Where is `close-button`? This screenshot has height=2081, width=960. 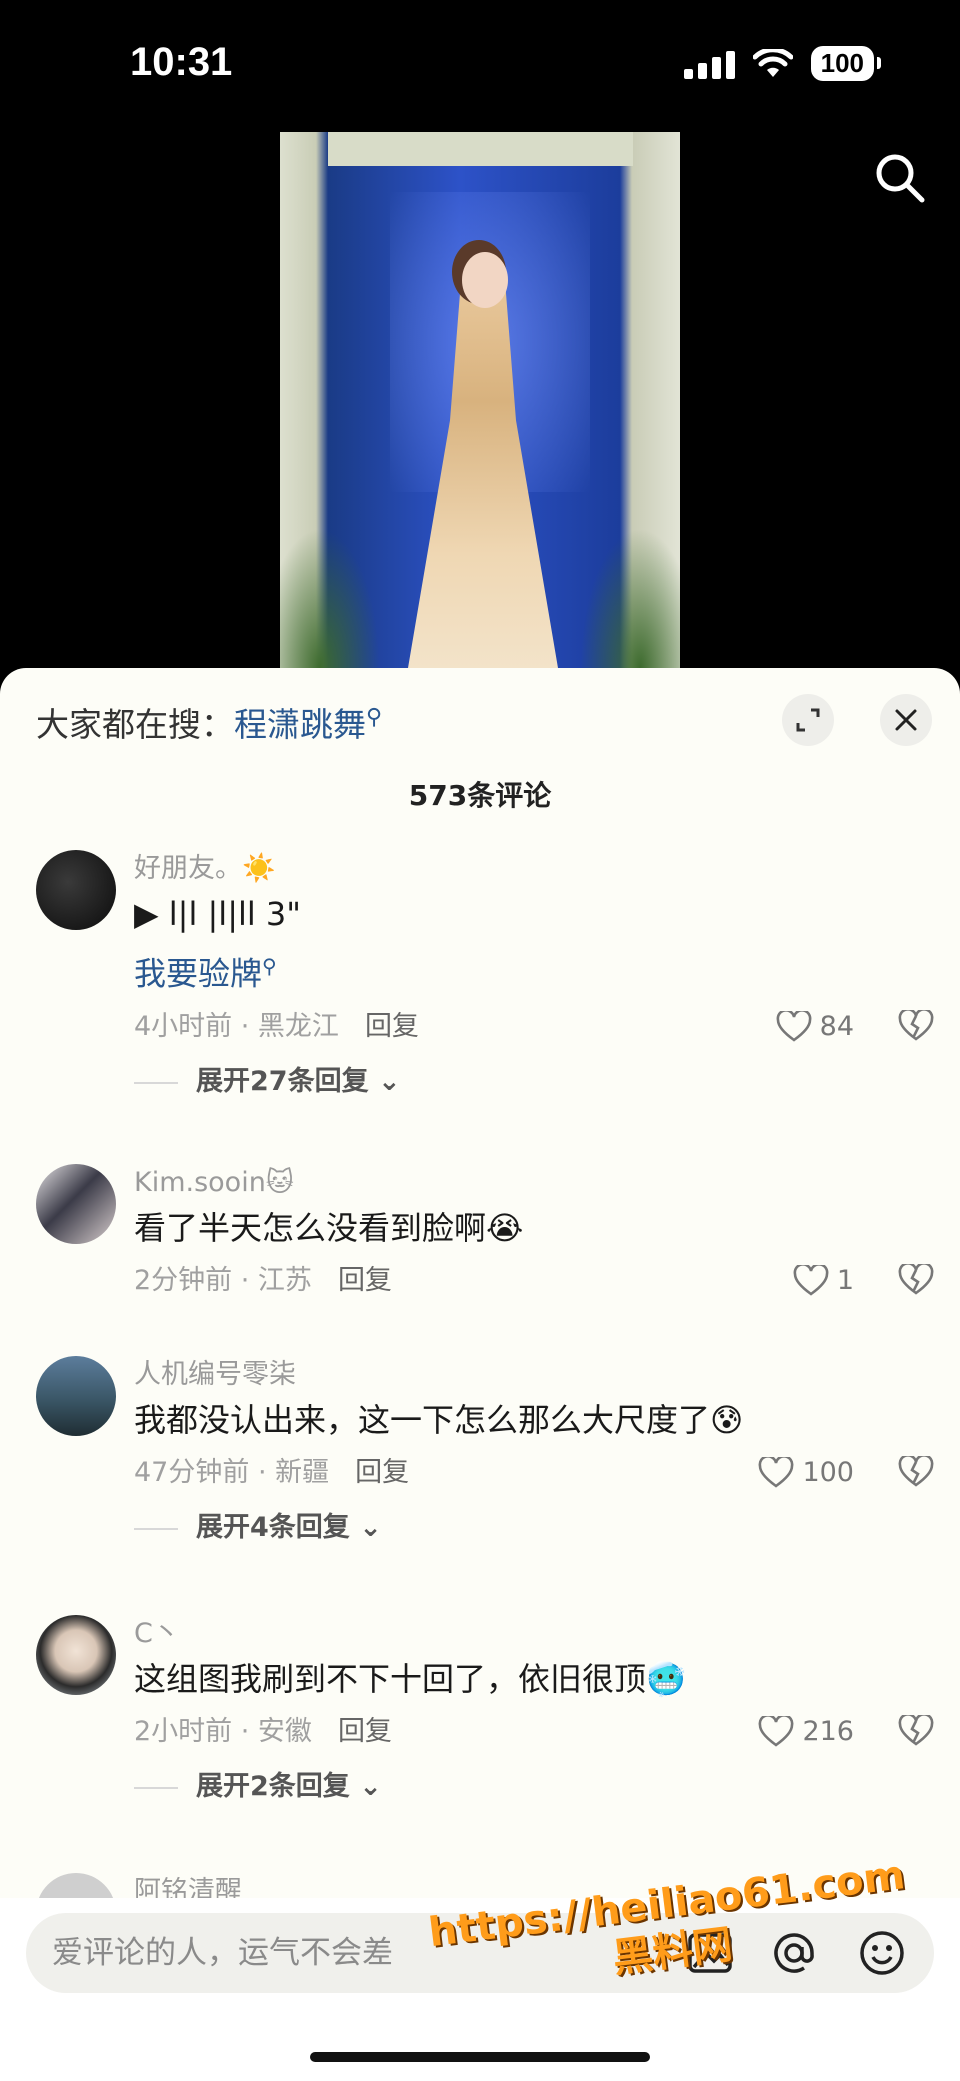 close-button is located at coordinates (906, 720).